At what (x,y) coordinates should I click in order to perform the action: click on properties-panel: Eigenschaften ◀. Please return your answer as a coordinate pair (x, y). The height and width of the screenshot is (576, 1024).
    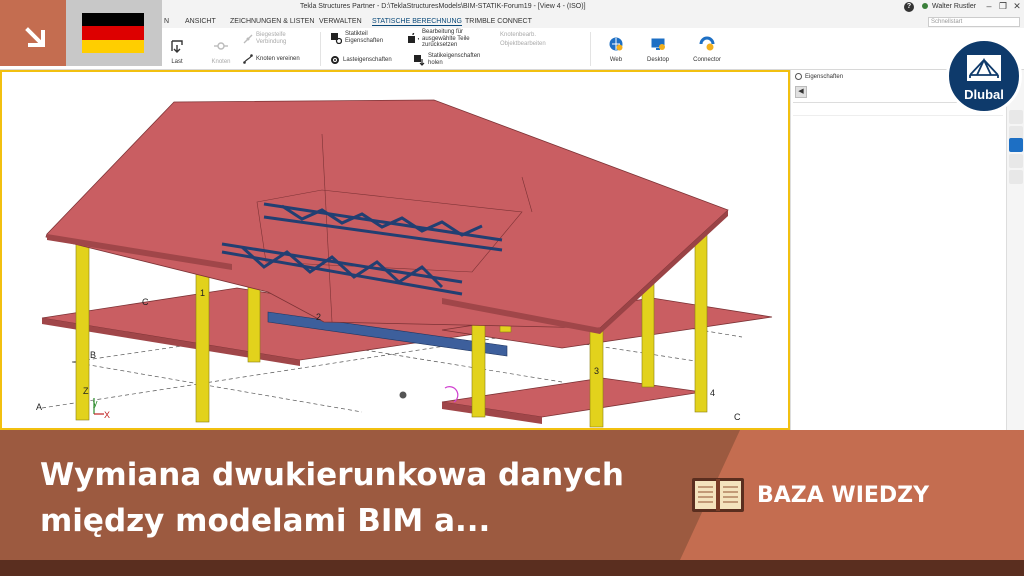
    Looking at the image, I should click on (898, 250).